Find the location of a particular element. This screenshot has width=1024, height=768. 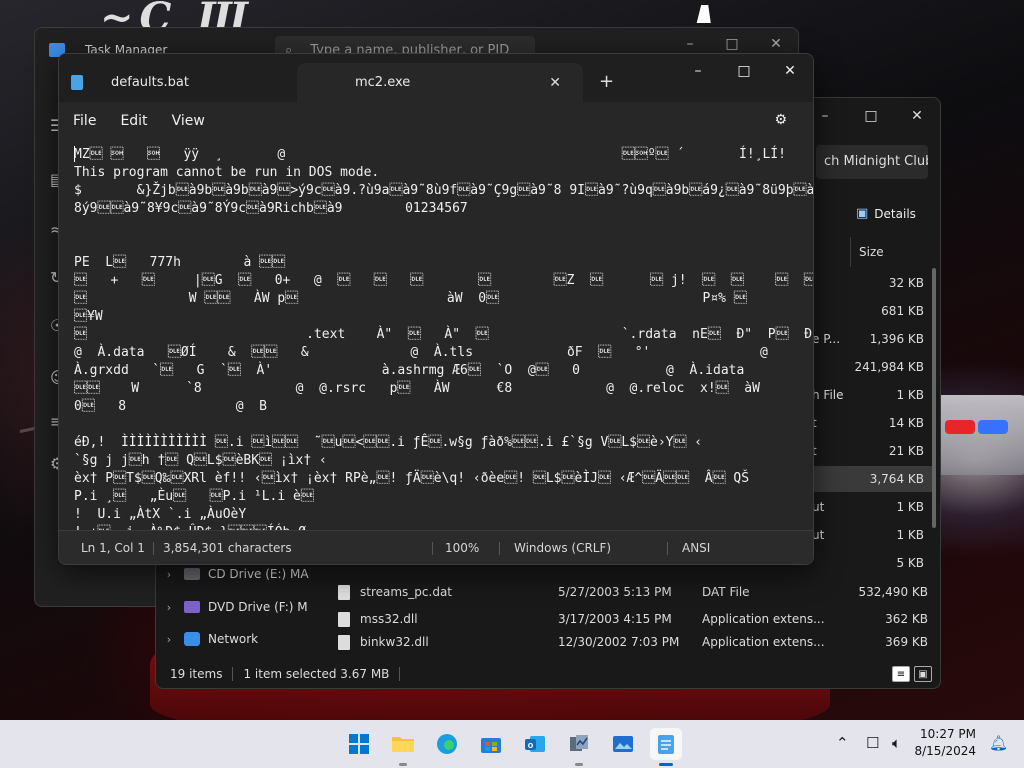

vertical-scrollbar is located at coordinates (934, 398).